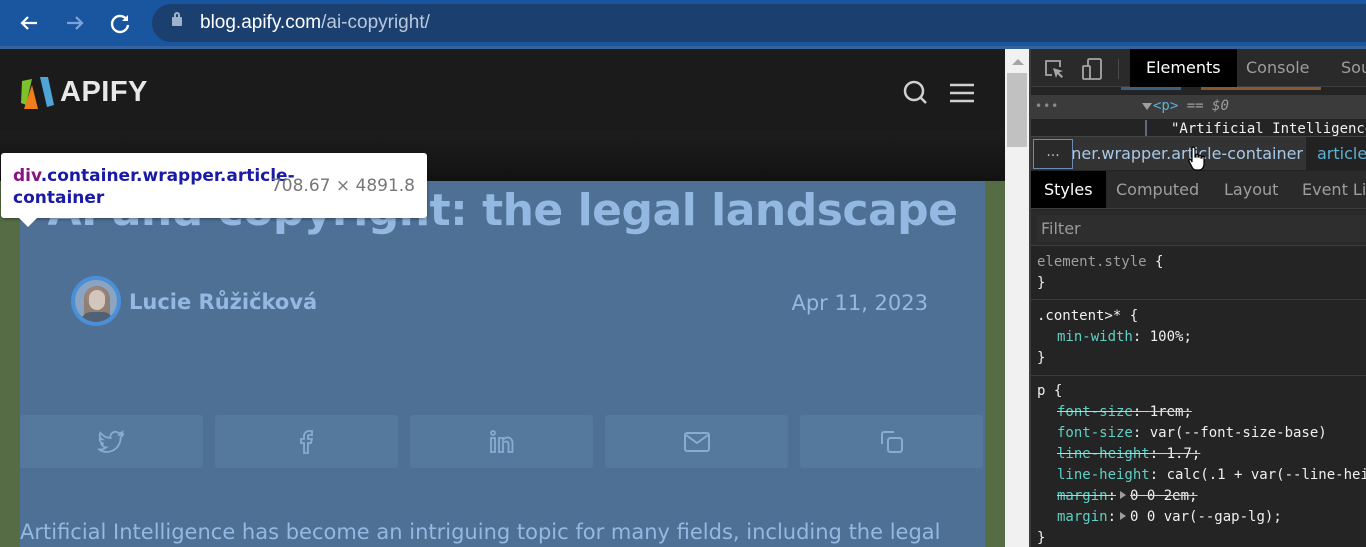 This screenshot has height=547, width=1366. I want to click on share-copy-link-button, so click(891, 441).